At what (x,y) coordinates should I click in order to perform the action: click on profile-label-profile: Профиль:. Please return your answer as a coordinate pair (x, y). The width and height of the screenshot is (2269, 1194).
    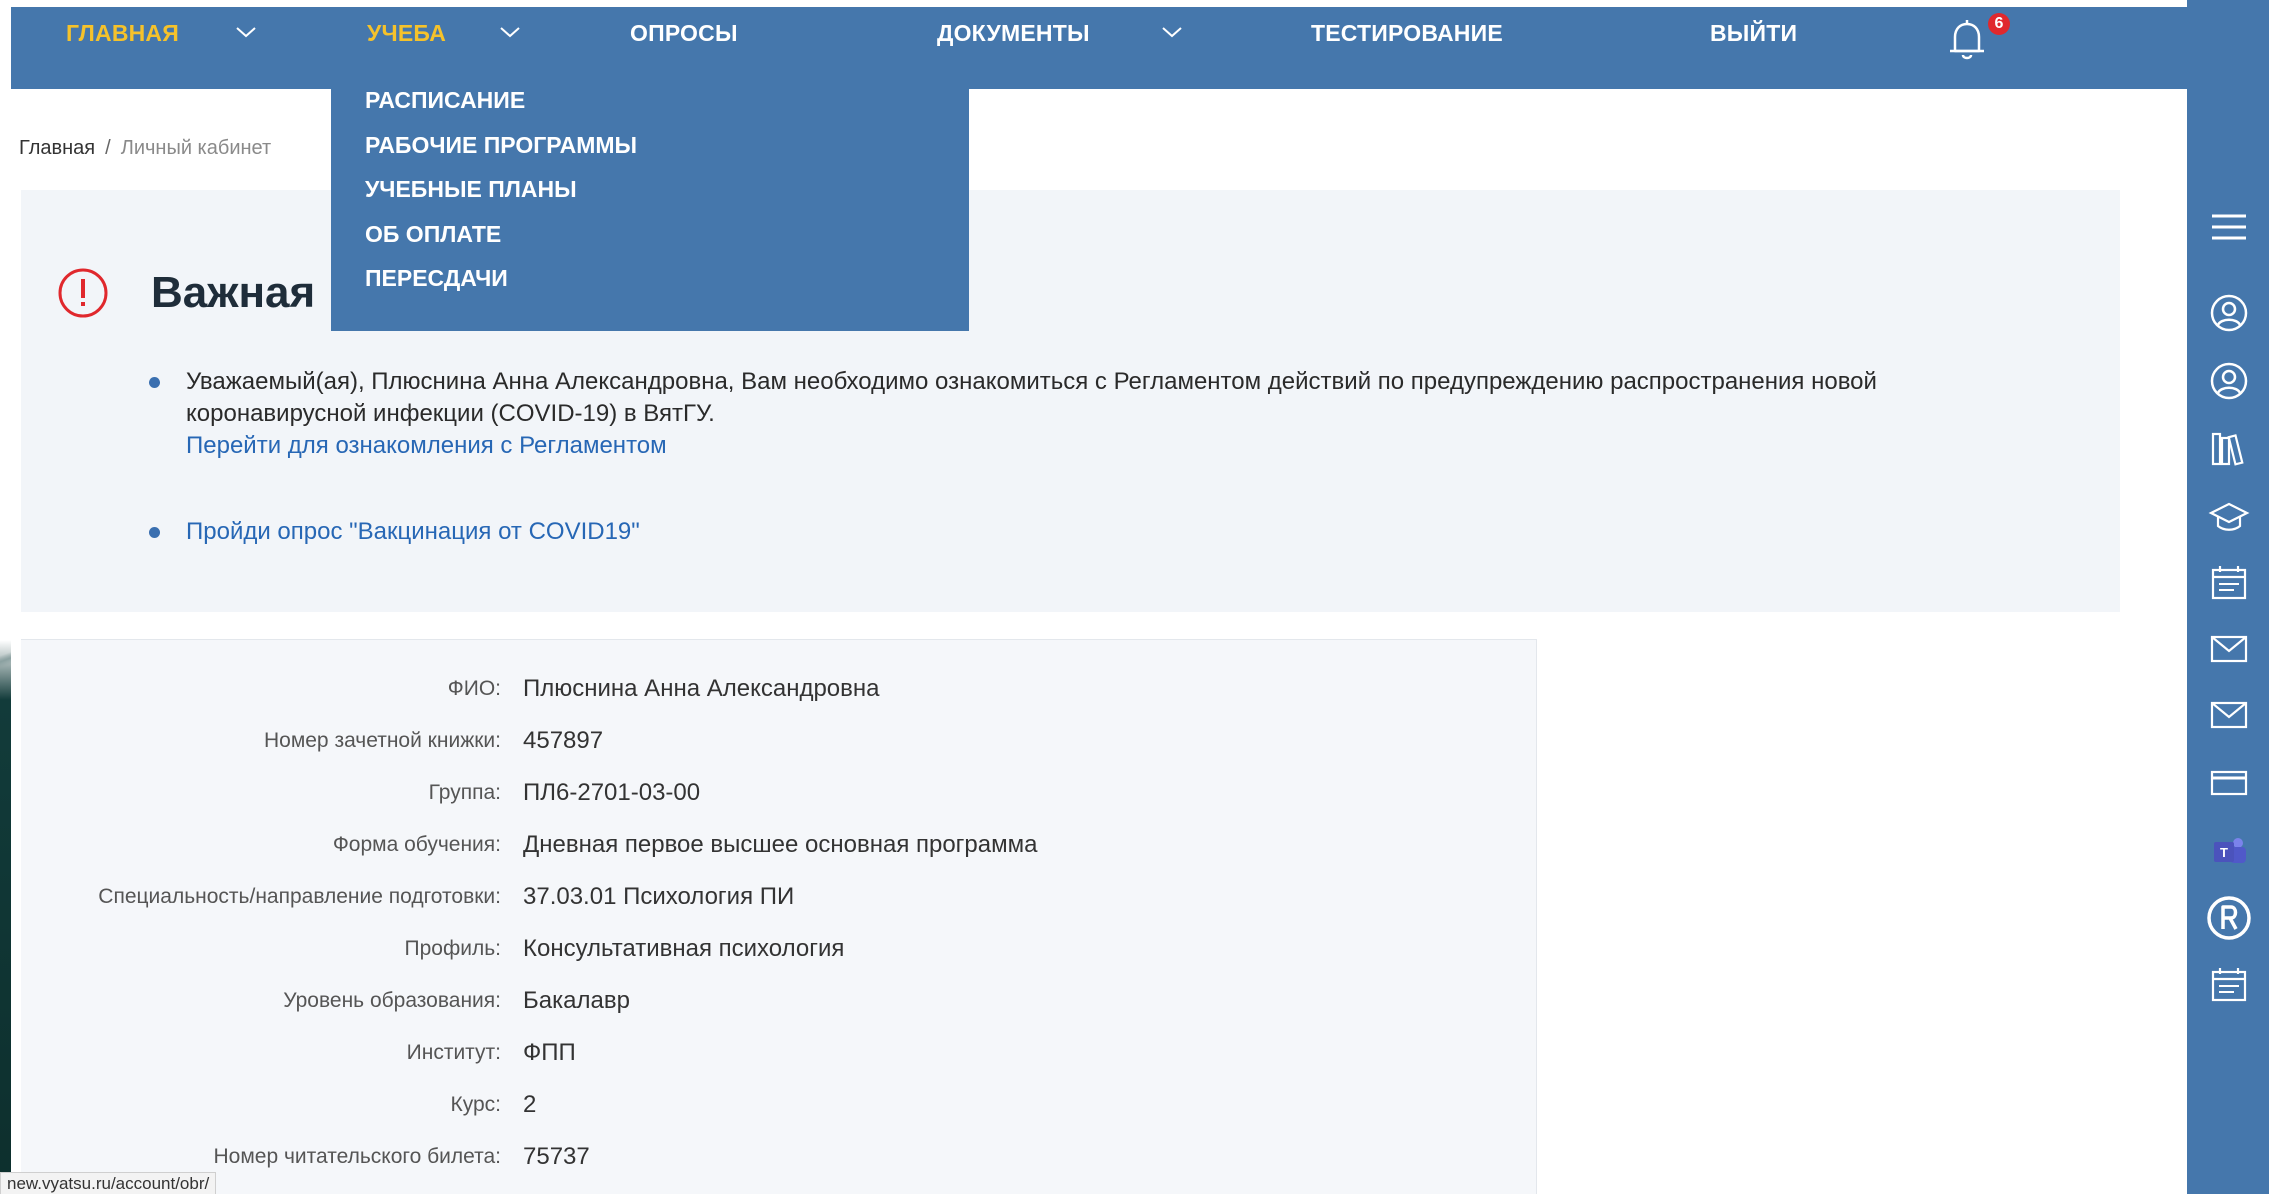
    Looking at the image, I should click on (453, 948).